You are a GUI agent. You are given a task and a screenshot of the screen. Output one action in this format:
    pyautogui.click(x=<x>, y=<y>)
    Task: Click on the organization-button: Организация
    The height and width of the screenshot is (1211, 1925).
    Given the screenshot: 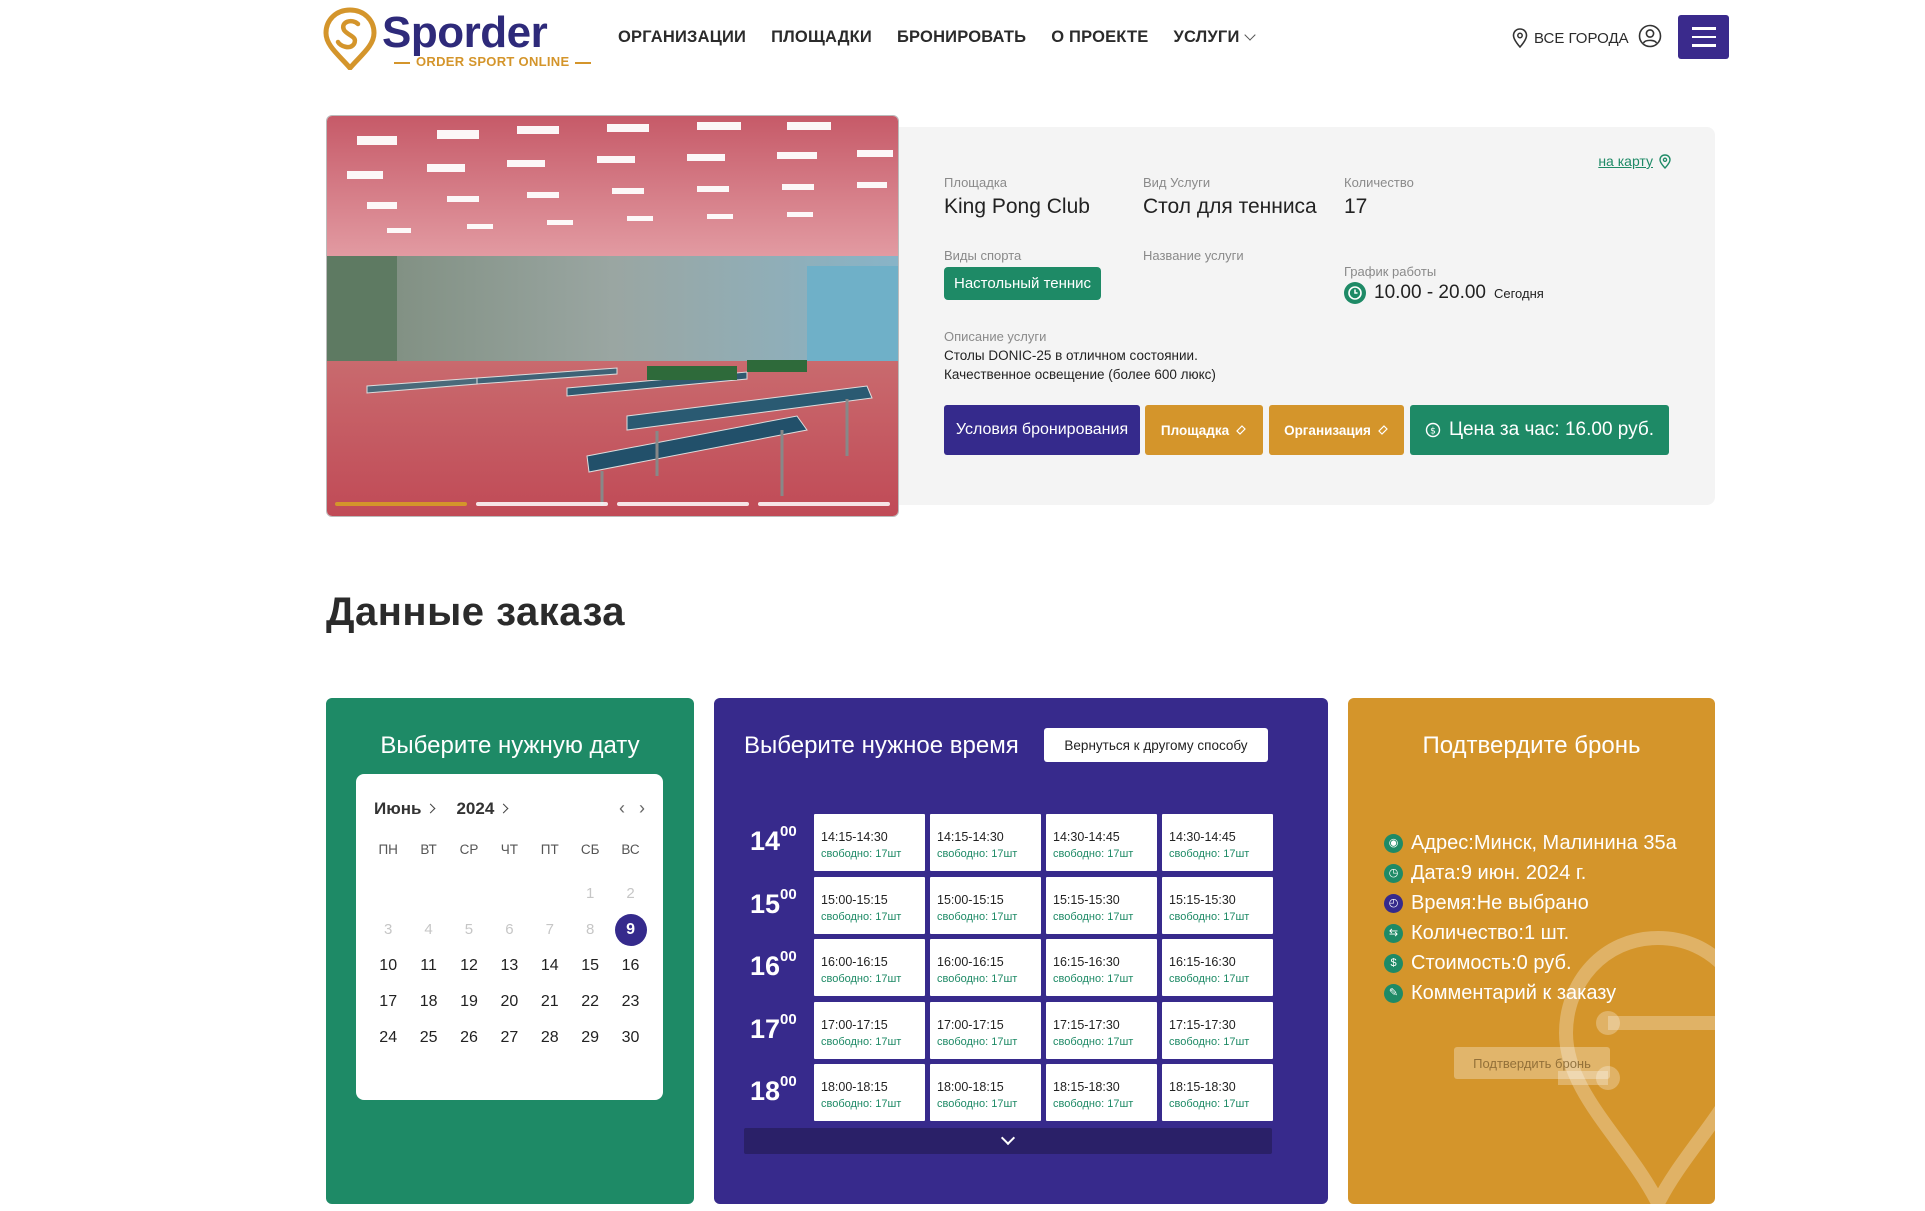 What is the action you would take?
    pyautogui.click(x=1336, y=430)
    